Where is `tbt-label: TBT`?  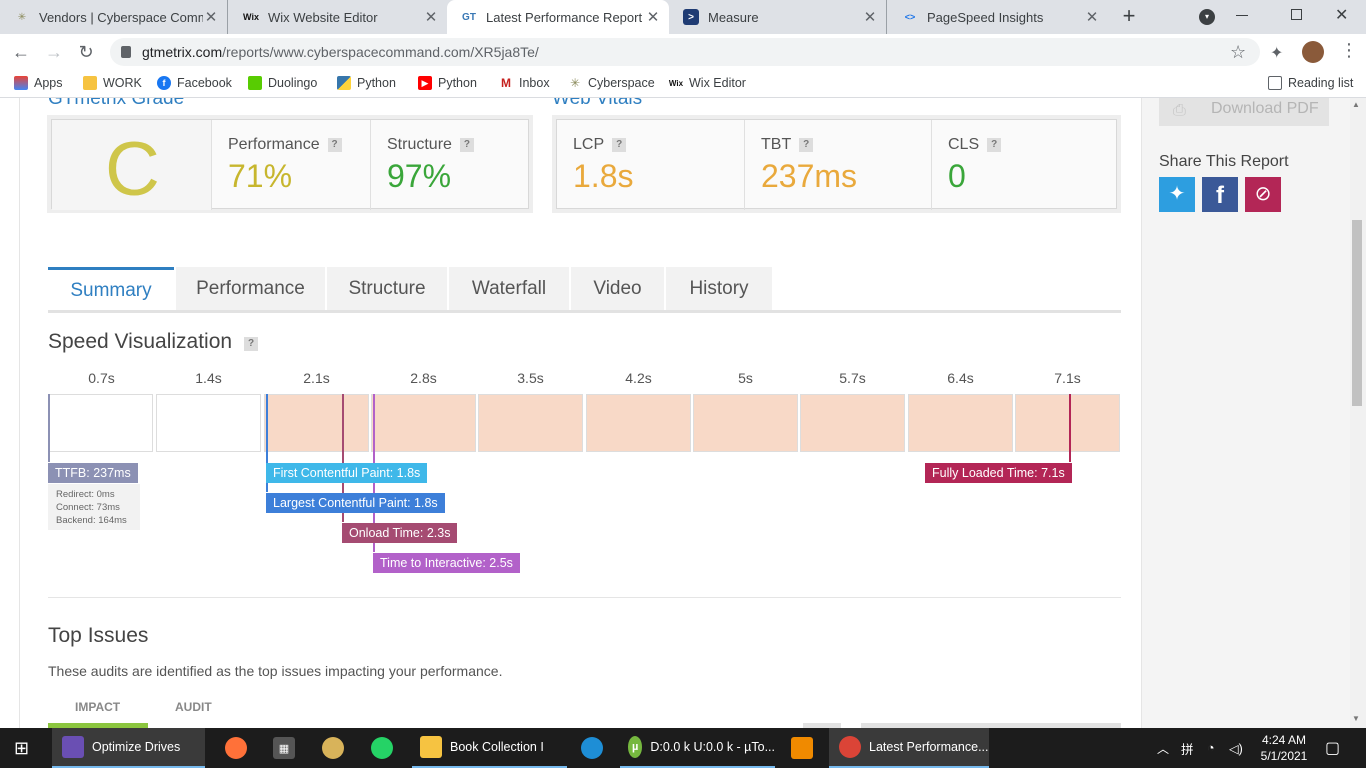
tbt-label: TBT is located at coordinates (776, 144).